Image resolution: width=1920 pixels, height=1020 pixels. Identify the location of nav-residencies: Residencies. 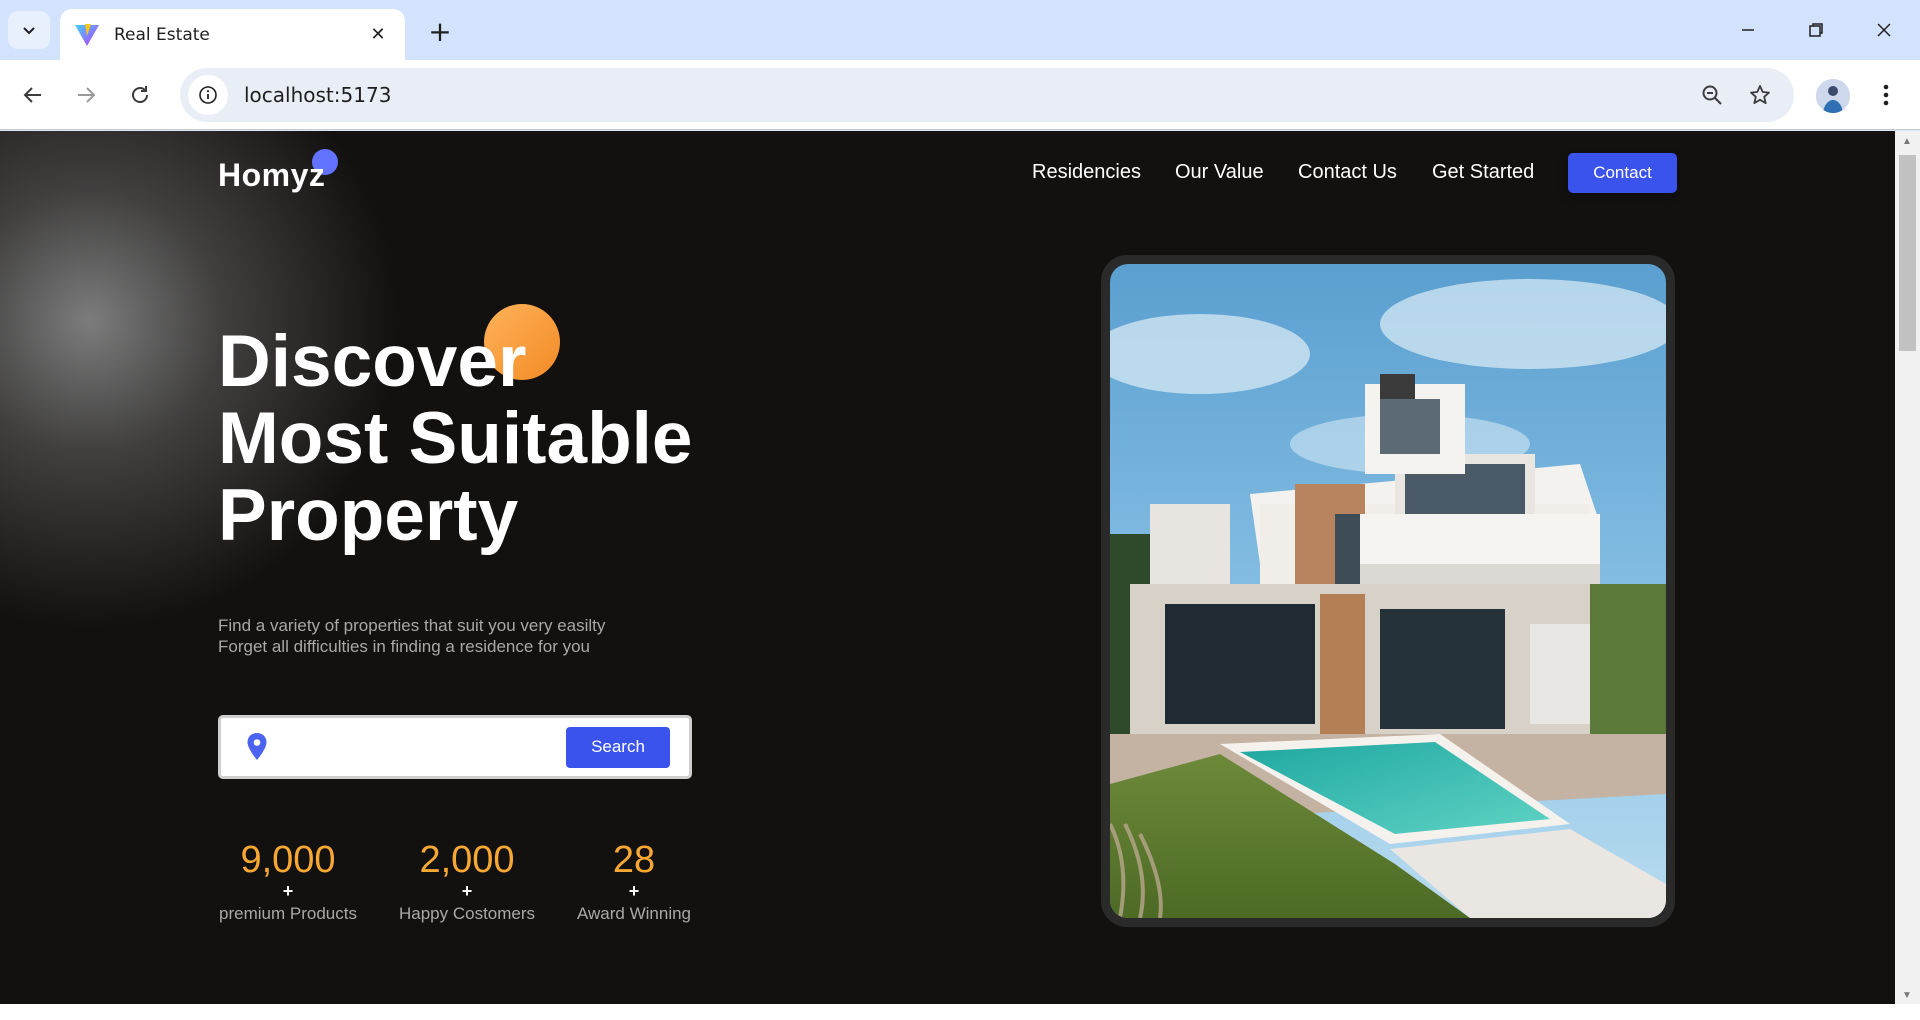
(1086, 172).